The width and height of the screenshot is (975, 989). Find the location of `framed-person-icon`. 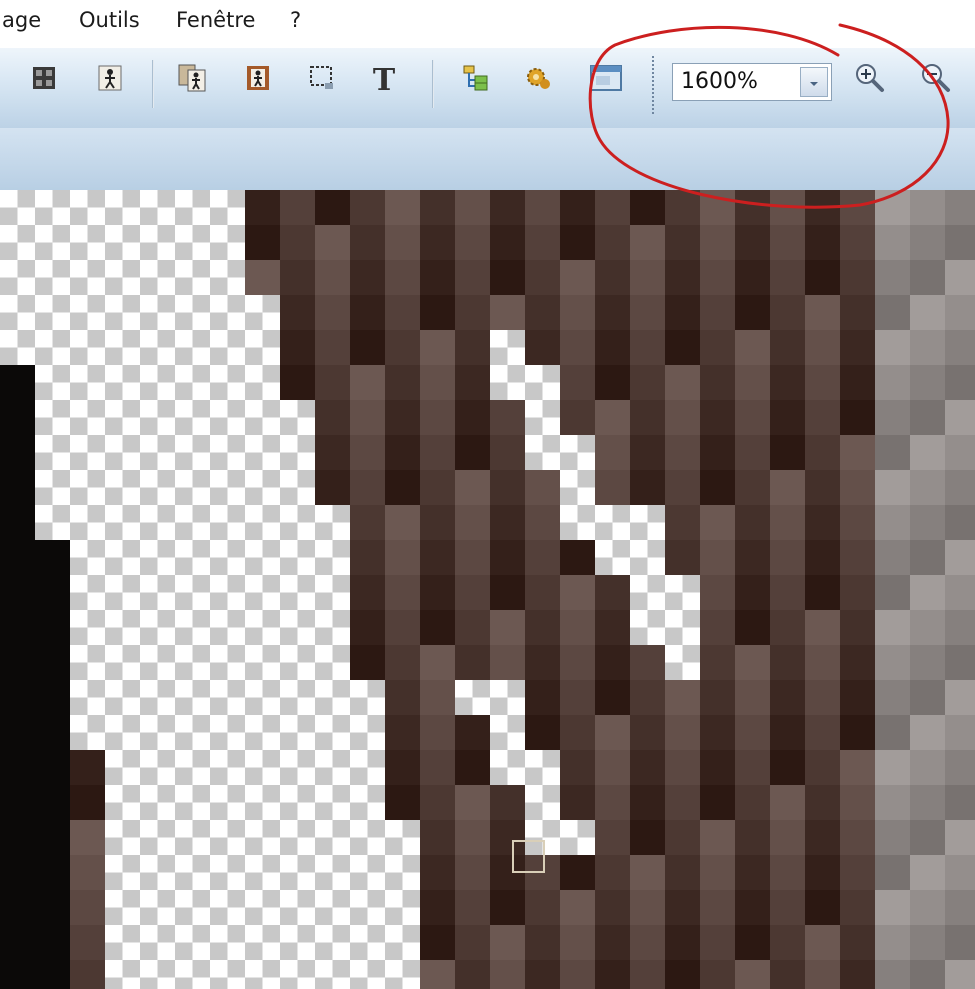

framed-person-icon is located at coordinates (258, 80).